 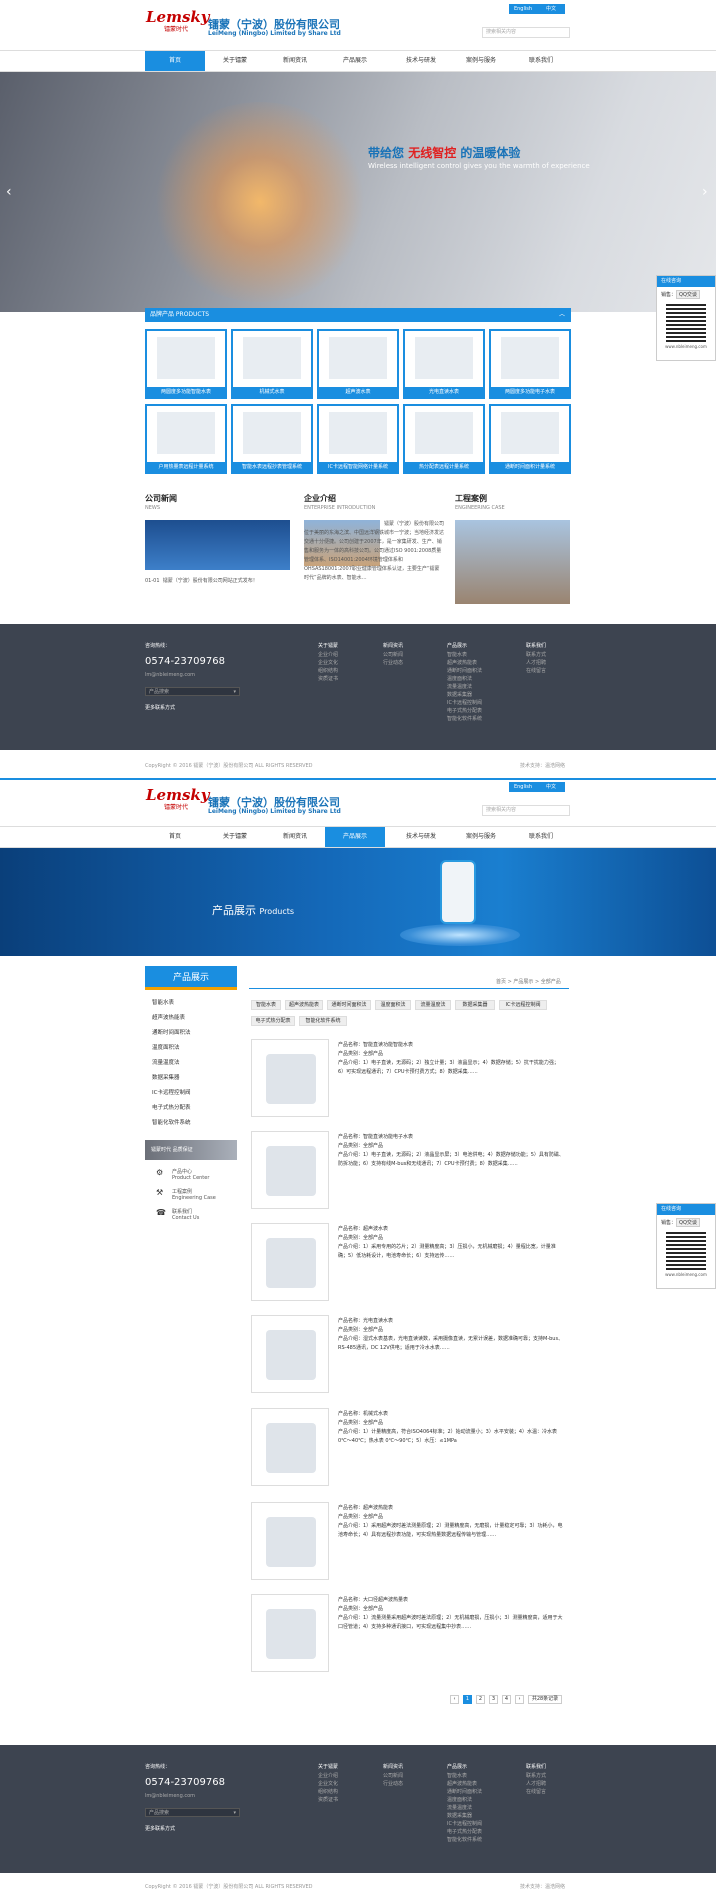 I want to click on product-name: 产品名称：光电直读水表, so click(x=451, y=1321).